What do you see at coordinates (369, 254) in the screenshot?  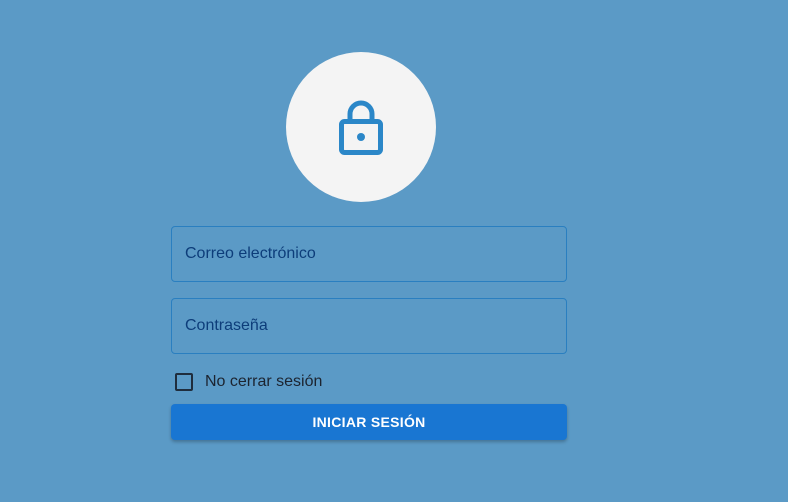 I see `email-field` at bounding box center [369, 254].